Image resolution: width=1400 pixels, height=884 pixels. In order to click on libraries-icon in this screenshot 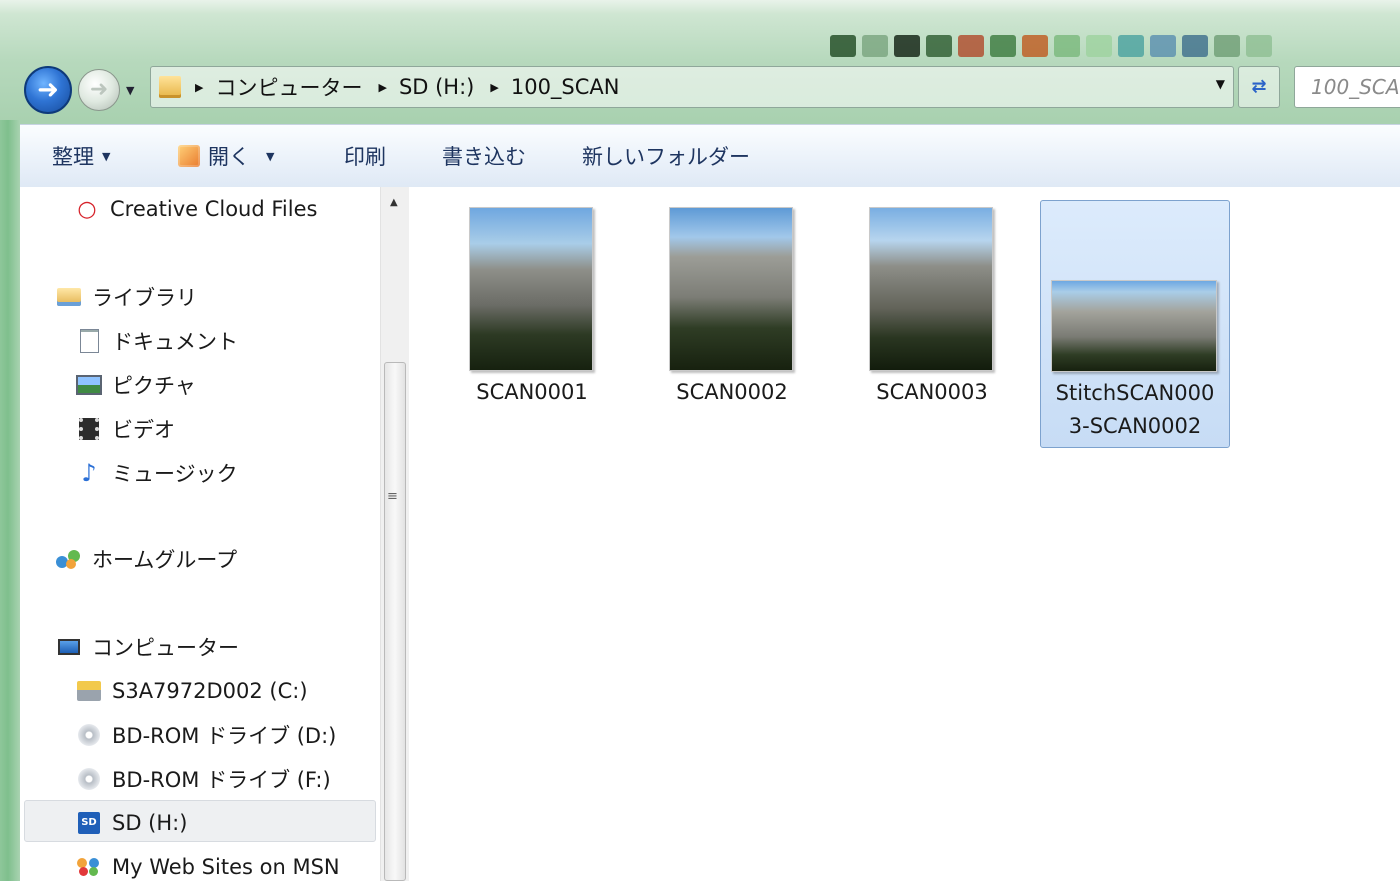, I will do `click(69, 297)`.